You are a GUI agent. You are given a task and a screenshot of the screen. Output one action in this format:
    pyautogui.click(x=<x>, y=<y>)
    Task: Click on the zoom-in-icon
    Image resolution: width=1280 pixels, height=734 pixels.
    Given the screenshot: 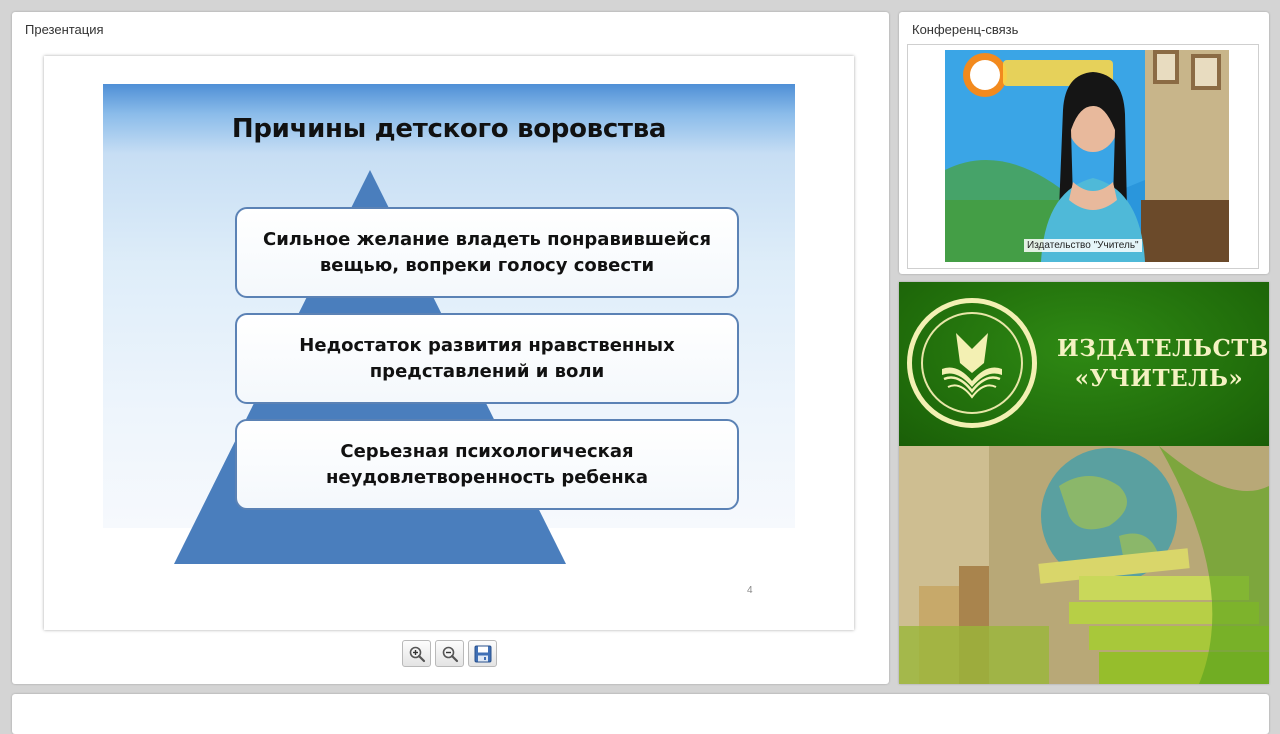 What is the action you would take?
    pyautogui.click(x=417, y=654)
    